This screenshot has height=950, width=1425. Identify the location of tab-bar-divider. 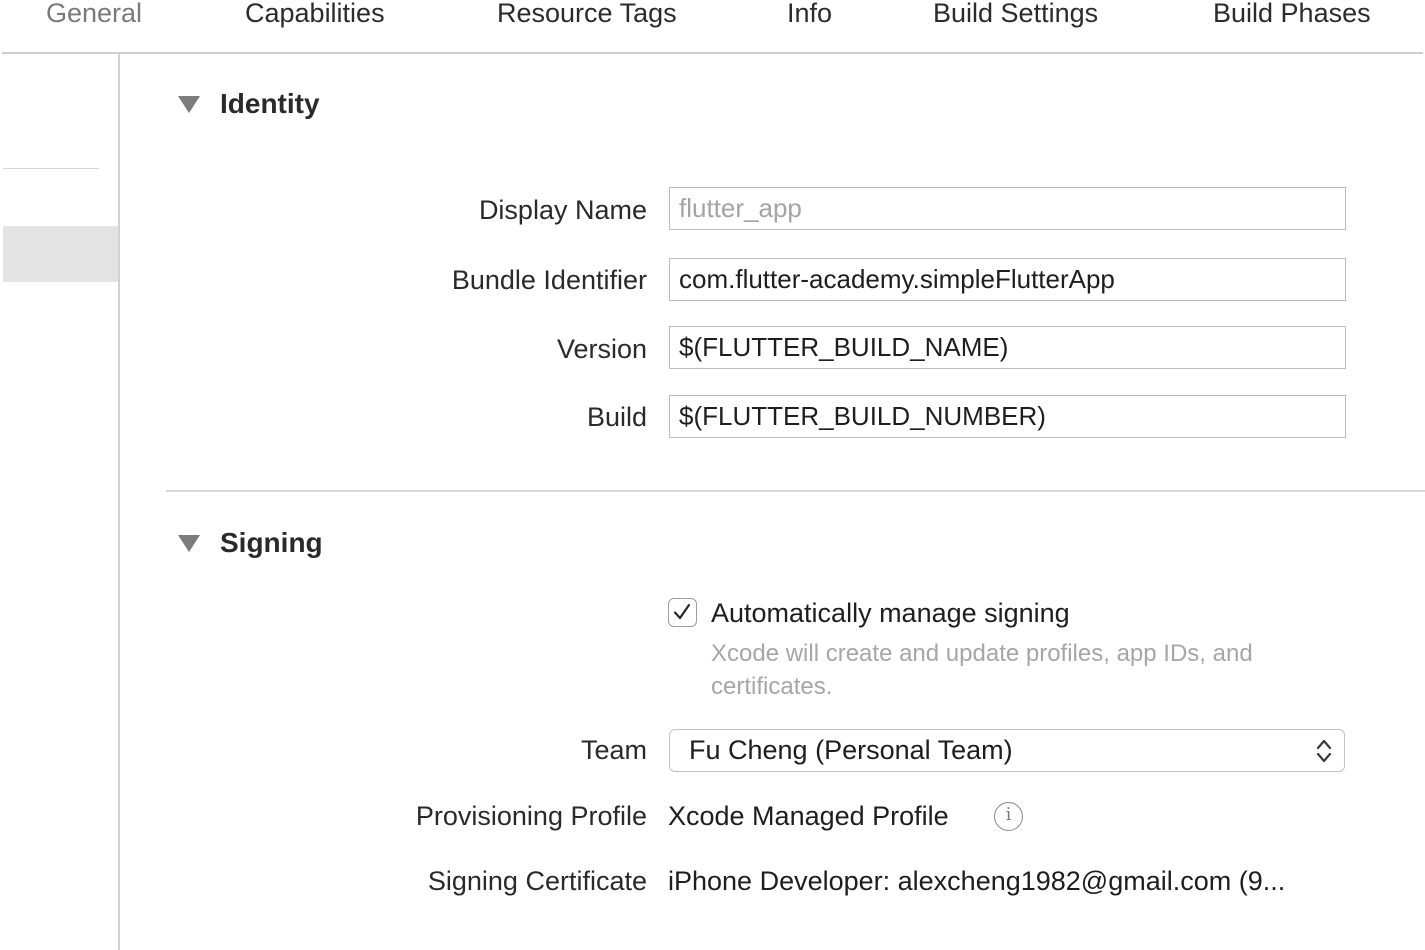
(712, 53).